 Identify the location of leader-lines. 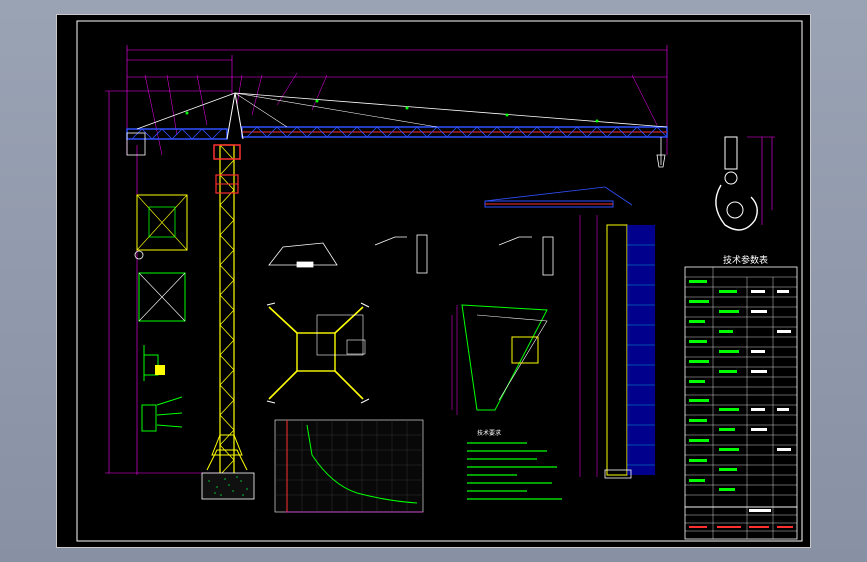
(401, 114).